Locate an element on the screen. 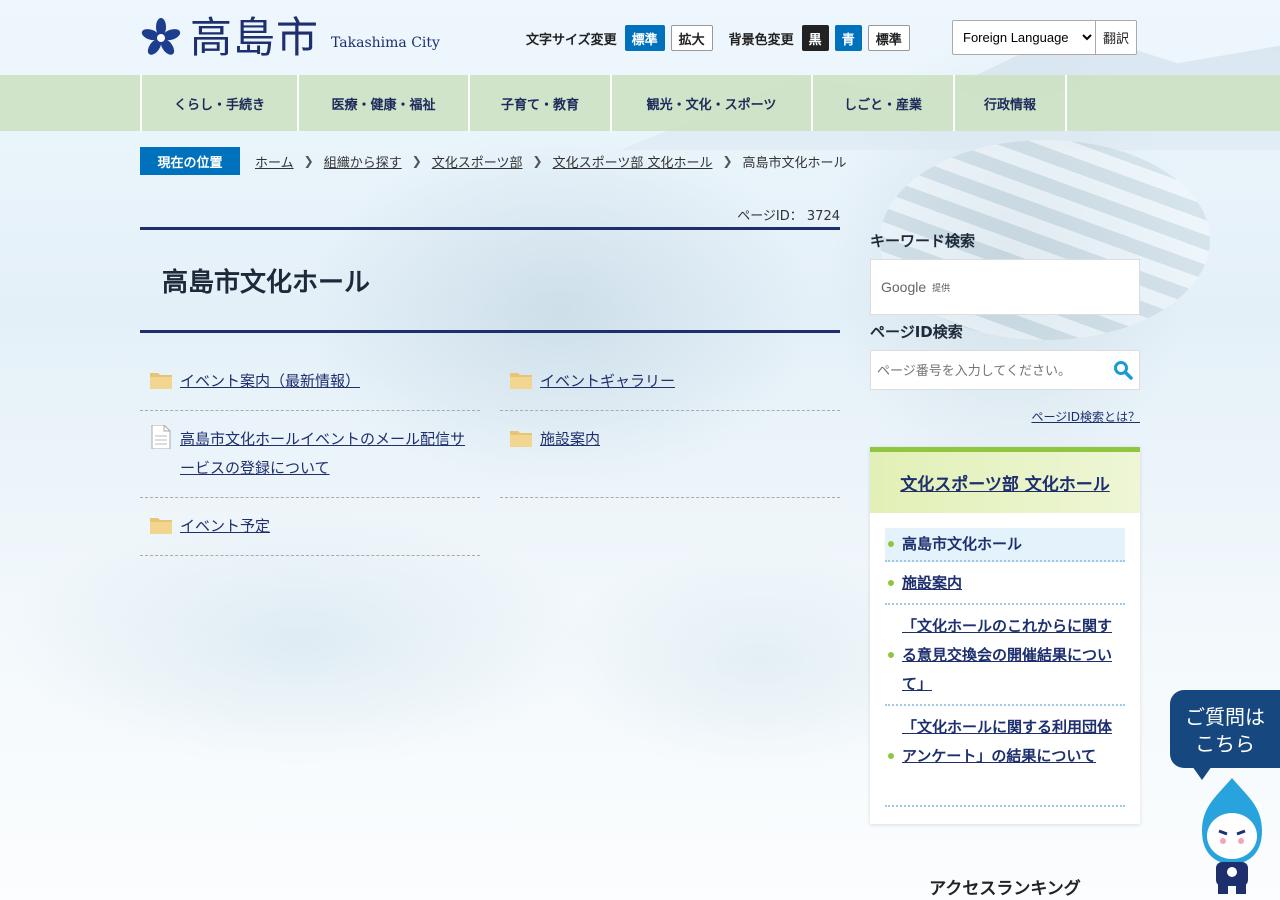  link-mail-service: 高島市文化ホールイベントのメール配信サービスの登録について is located at coordinates (325, 461).